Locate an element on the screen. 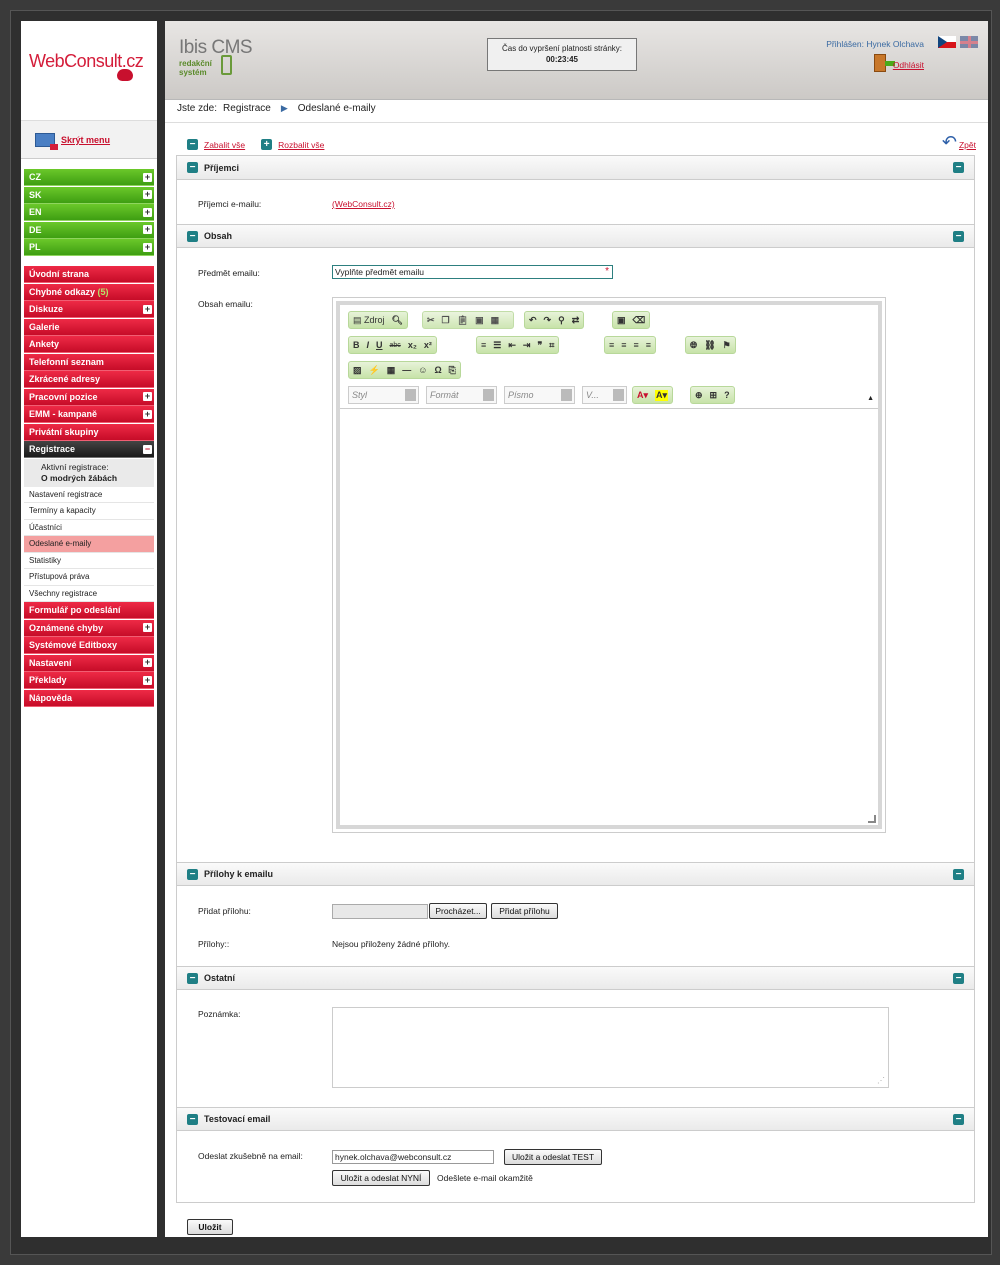 The width and height of the screenshot is (1000, 1265). strikethrough-icon: abc is located at coordinates (395, 345).